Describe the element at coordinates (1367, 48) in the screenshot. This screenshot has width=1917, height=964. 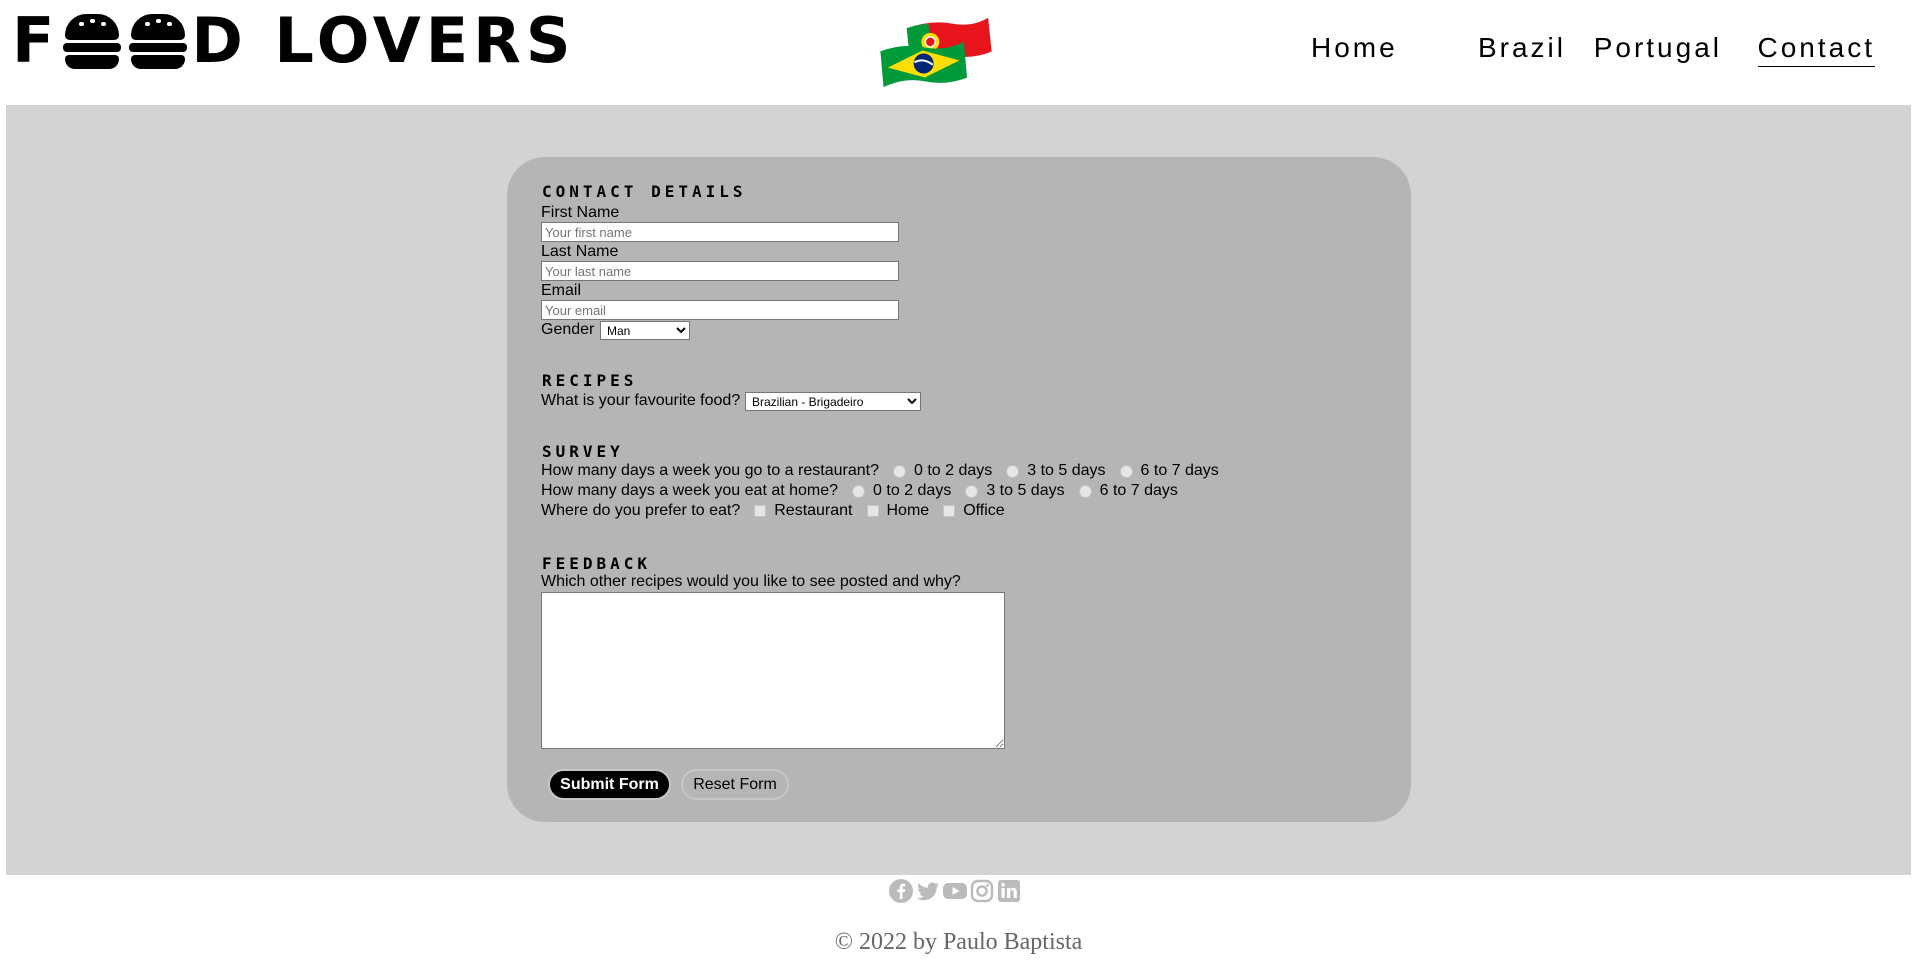
I see `nav-home: Home` at that location.